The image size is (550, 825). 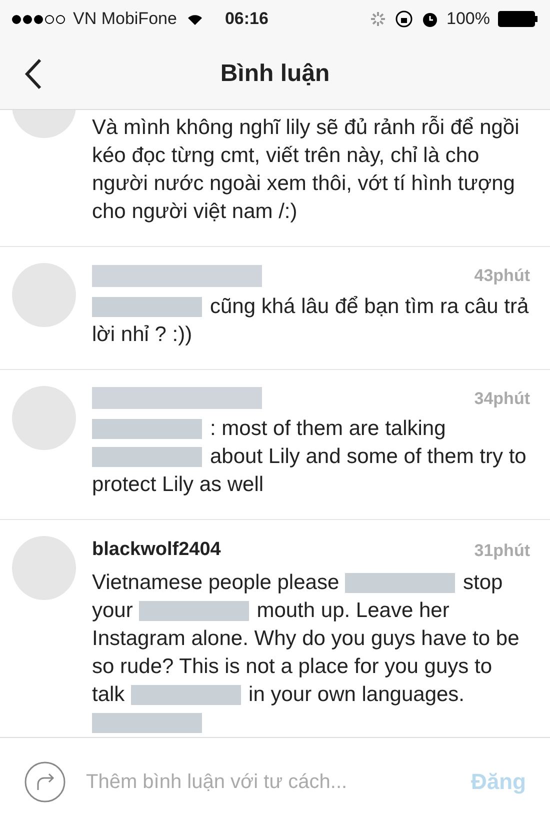 I want to click on screen-title: Bình luận, so click(x=275, y=73).